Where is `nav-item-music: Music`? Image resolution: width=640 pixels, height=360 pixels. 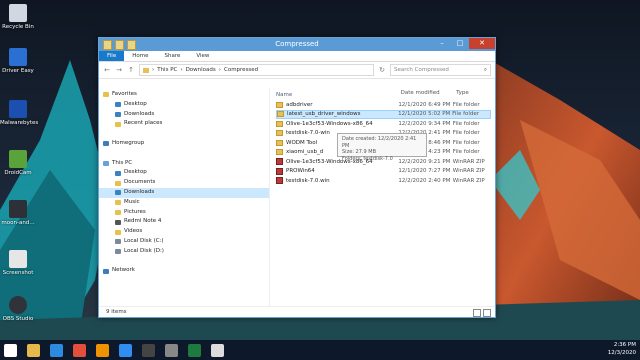
nav-item-music: Music is located at coordinates (184, 203).